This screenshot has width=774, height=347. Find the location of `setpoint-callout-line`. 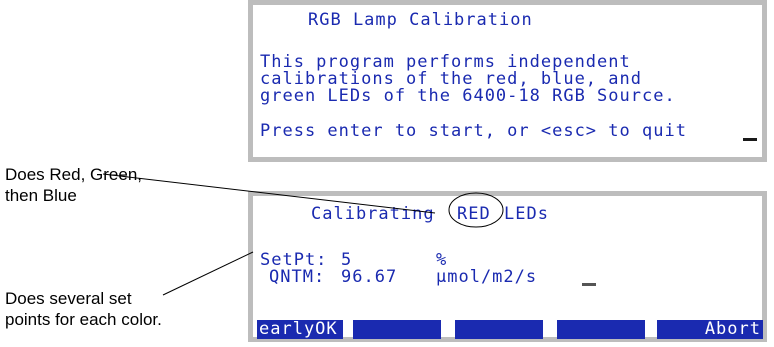

setpoint-callout-line is located at coordinates (208, 273).